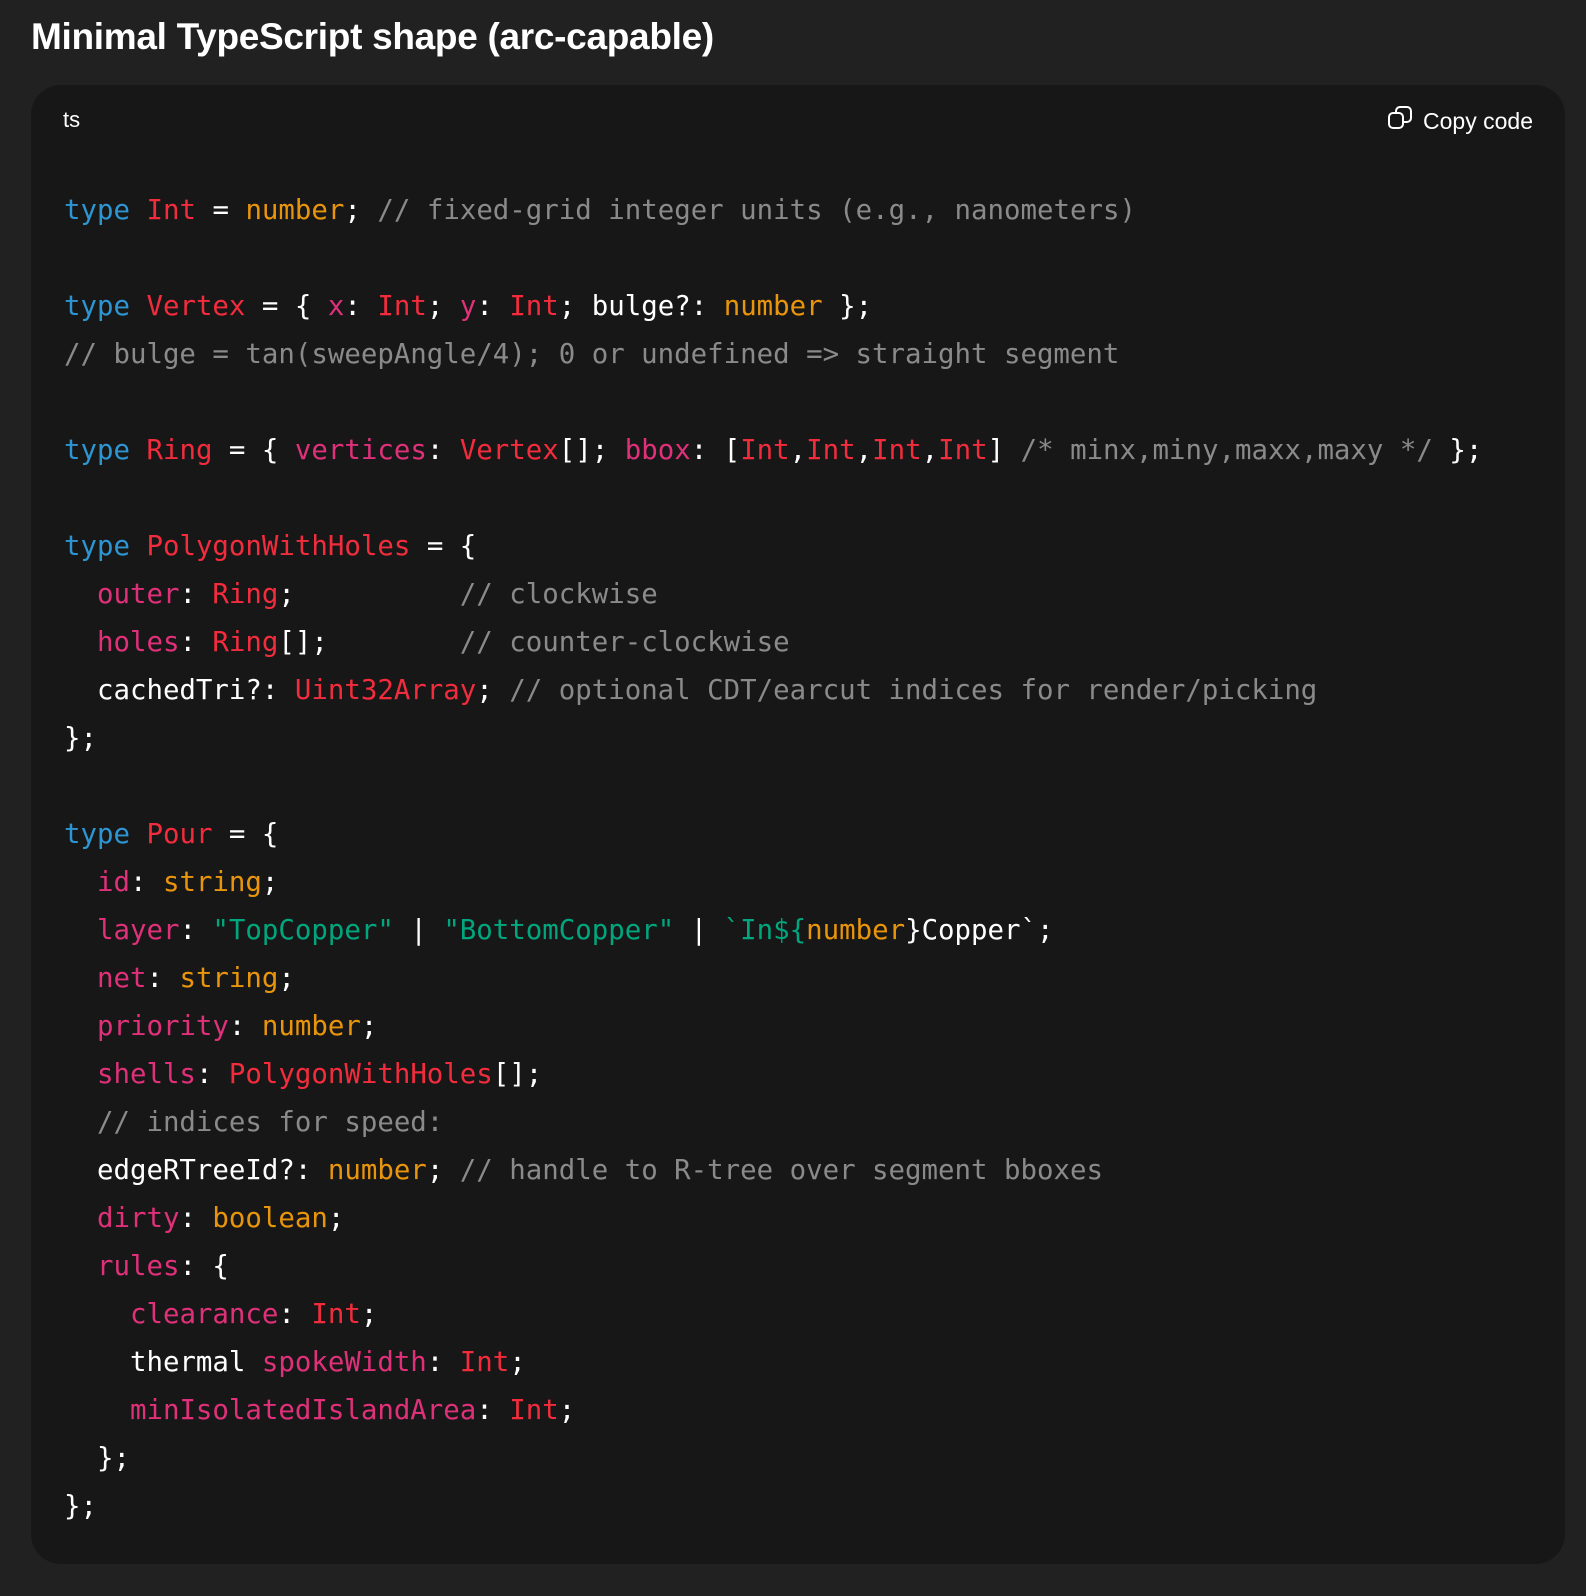  I want to click on copy-code-button: Copy code, so click(1460, 121).